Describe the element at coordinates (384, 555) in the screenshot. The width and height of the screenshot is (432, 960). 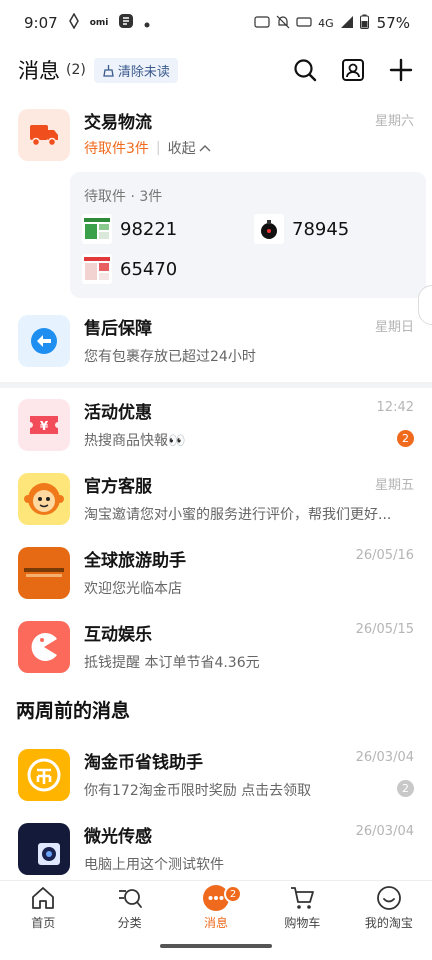
I see `conversation-time: 26/05/16` at that location.